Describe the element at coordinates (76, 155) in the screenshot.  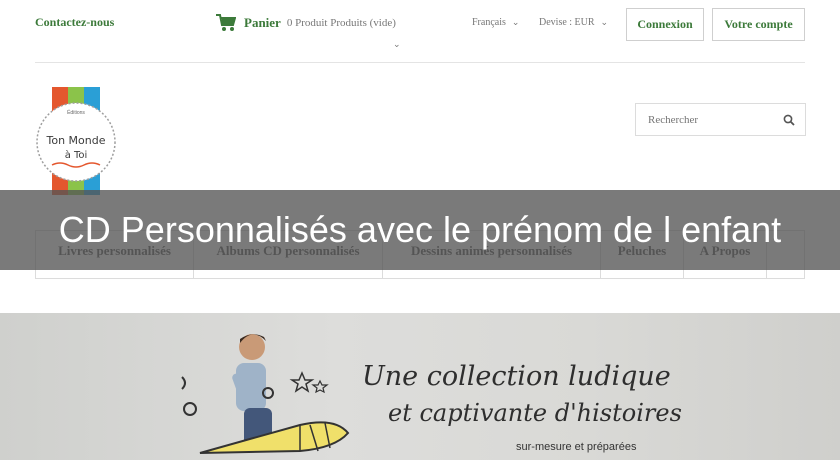
I see `logo-line-2: à Toi` at that location.